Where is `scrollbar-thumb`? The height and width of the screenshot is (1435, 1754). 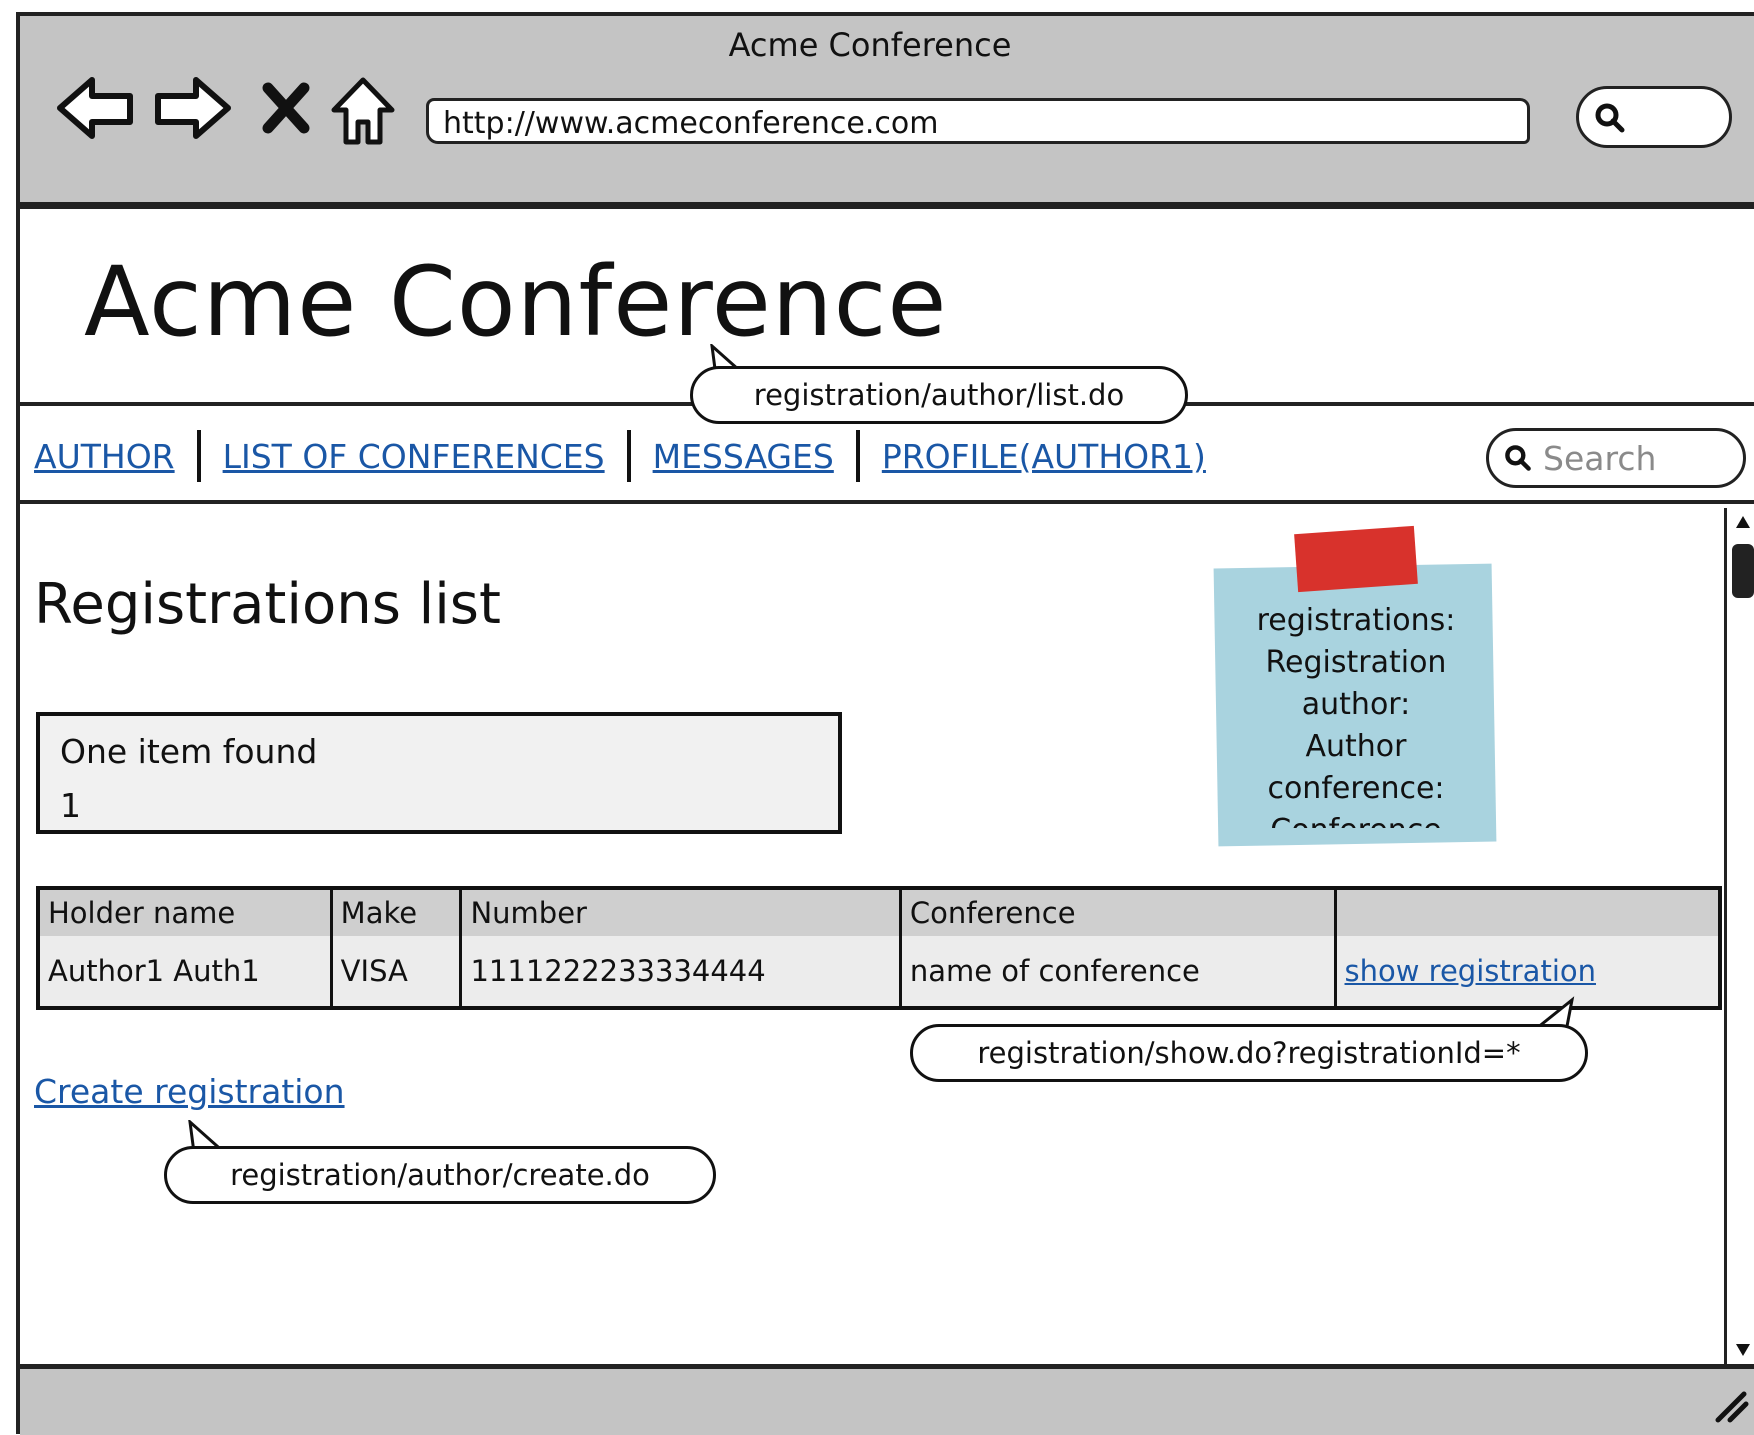 scrollbar-thumb is located at coordinates (1743, 571).